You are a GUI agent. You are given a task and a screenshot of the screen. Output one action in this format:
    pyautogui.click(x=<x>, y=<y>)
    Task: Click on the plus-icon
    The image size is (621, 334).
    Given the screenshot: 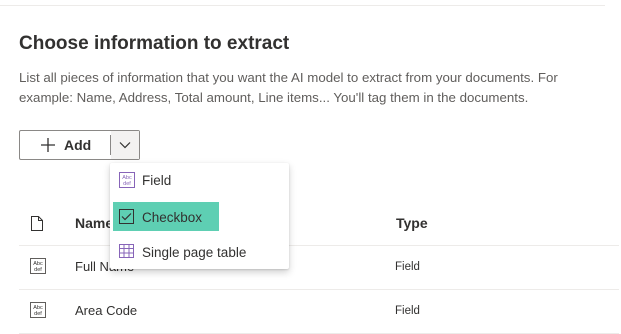 What is the action you would take?
    pyautogui.click(x=48, y=145)
    